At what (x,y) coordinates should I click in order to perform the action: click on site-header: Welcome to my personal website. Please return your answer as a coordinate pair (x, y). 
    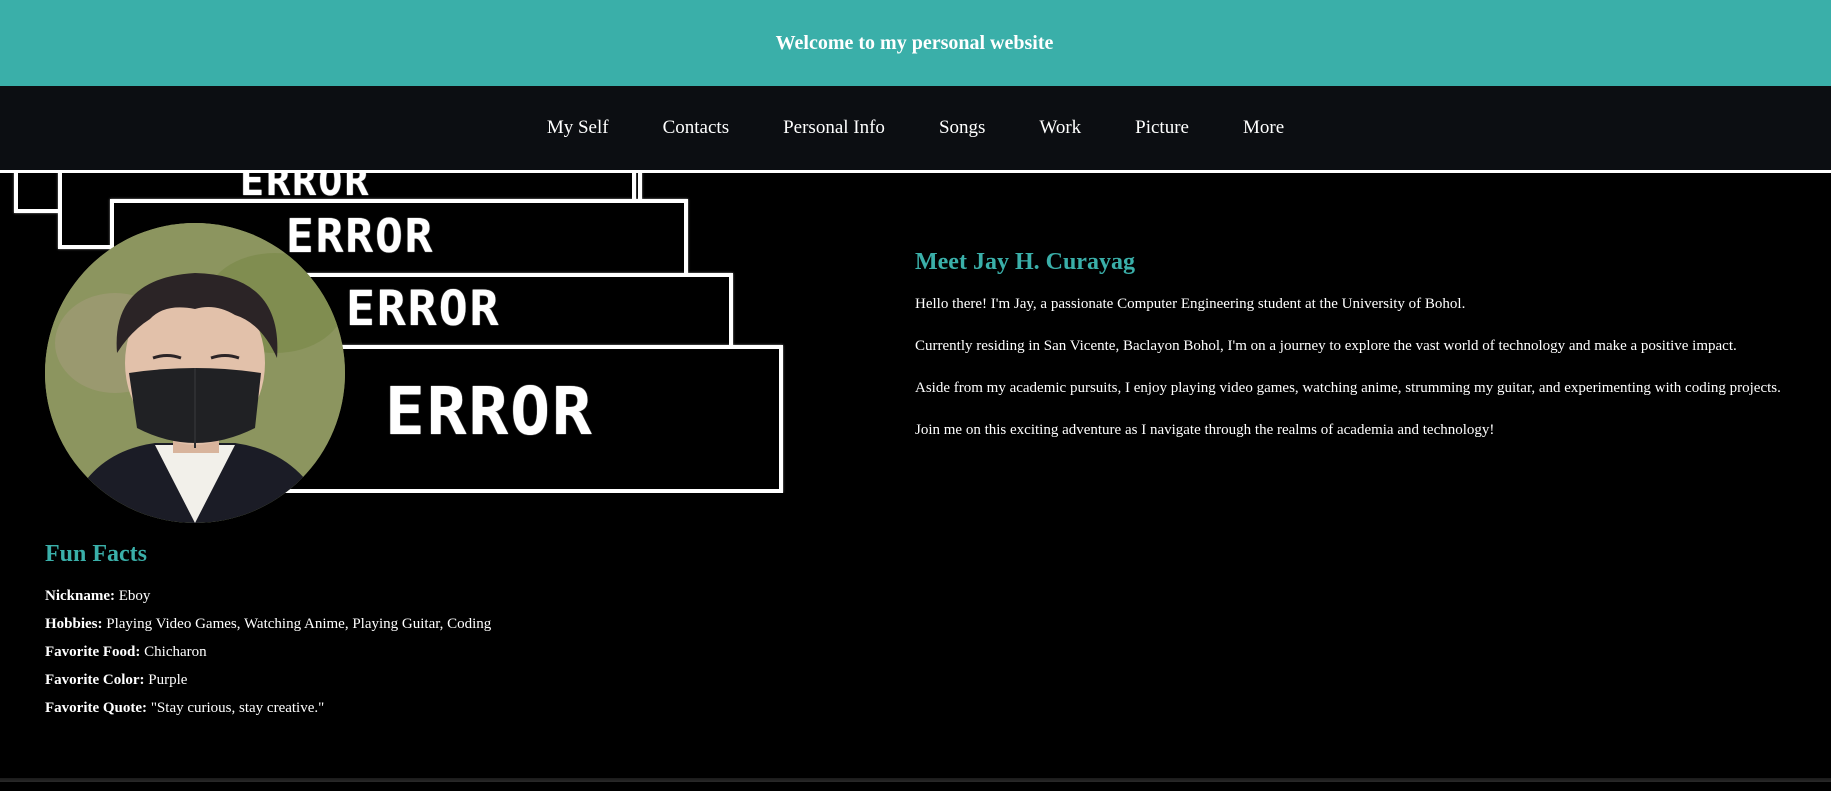
    Looking at the image, I should click on (915, 43).